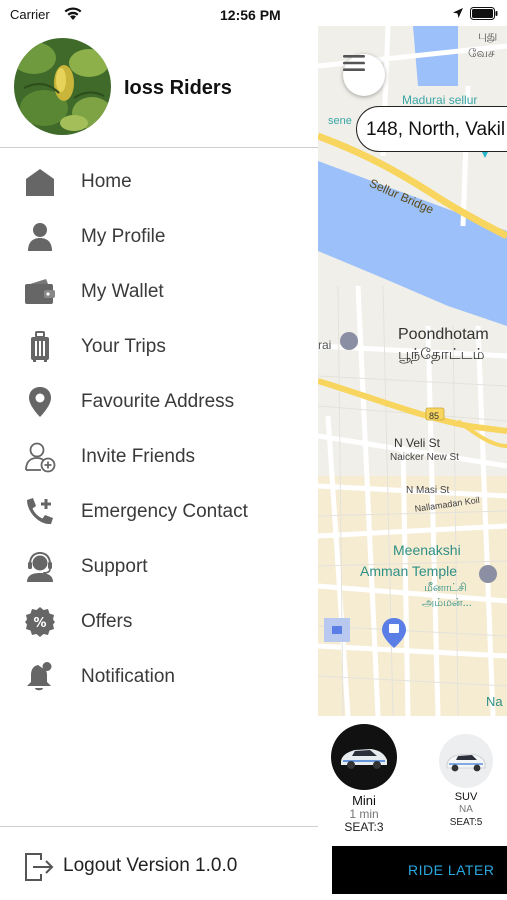 This screenshot has height=900, width=507. Describe the element at coordinates (424, 457) in the screenshot. I see `map-label: Naicker New St` at that location.